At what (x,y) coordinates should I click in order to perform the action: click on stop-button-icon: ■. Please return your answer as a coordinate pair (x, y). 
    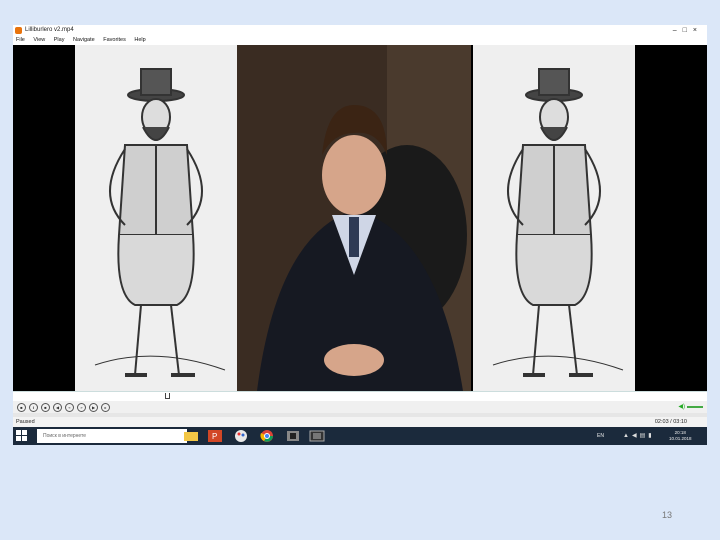
    Looking at the image, I should click on (45, 407).